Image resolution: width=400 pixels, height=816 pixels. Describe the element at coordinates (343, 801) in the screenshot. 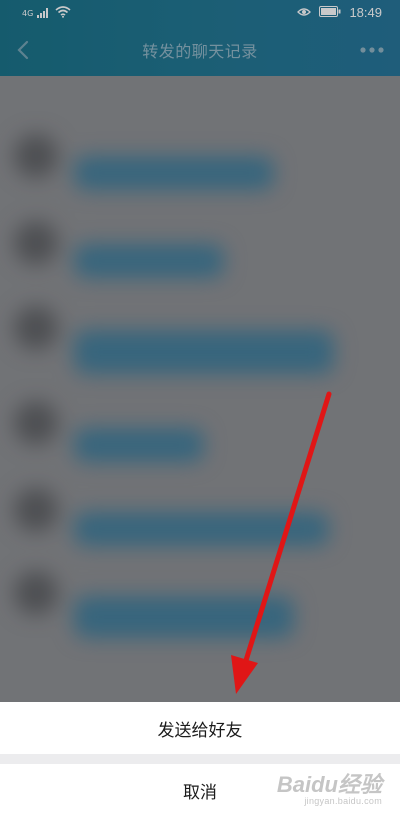

I see `watermark-url: jingyan.baidu.com` at that location.